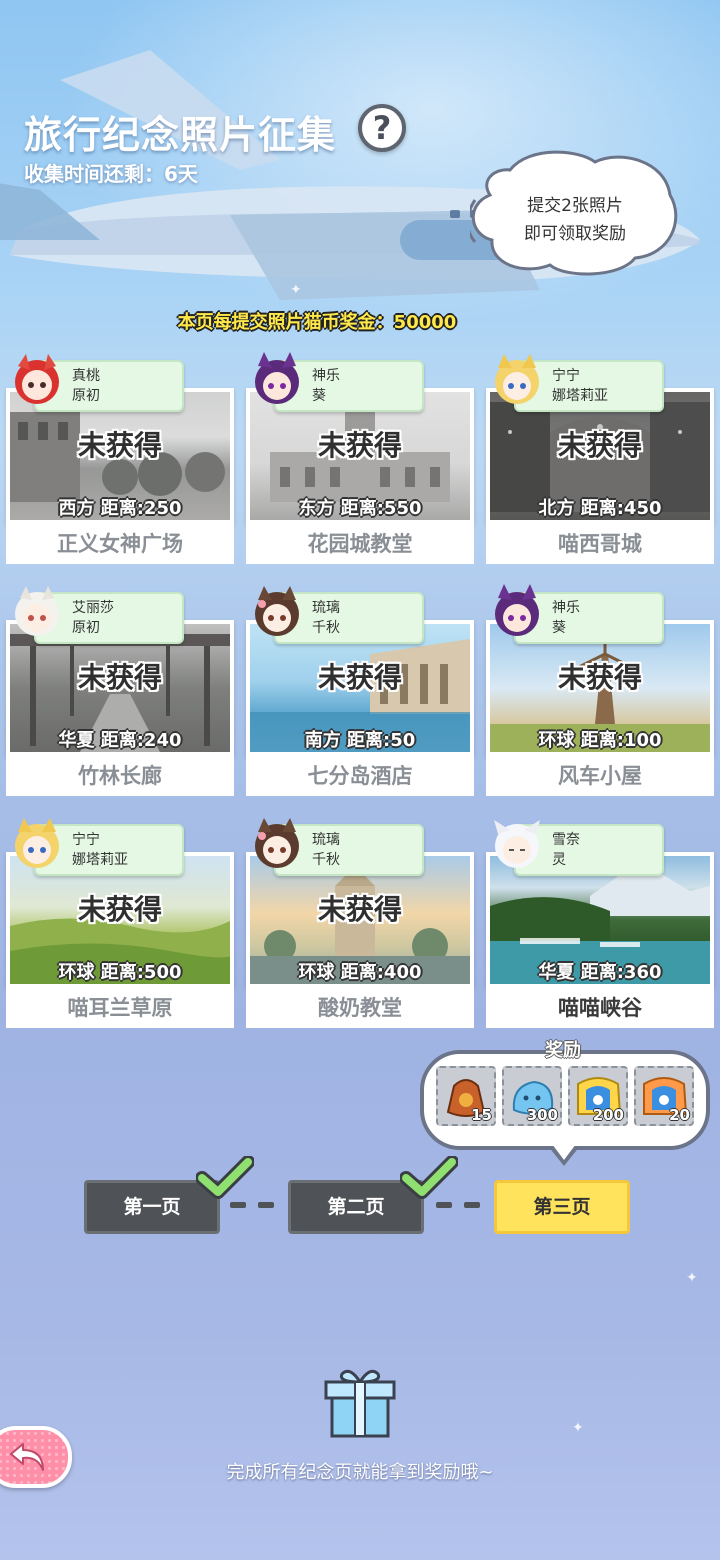 This screenshot has width=720, height=1560. What do you see at coordinates (120, 508) in the screenshot?
I see `distance-label: 西方 距离:250` at bounding box center [120, 508].